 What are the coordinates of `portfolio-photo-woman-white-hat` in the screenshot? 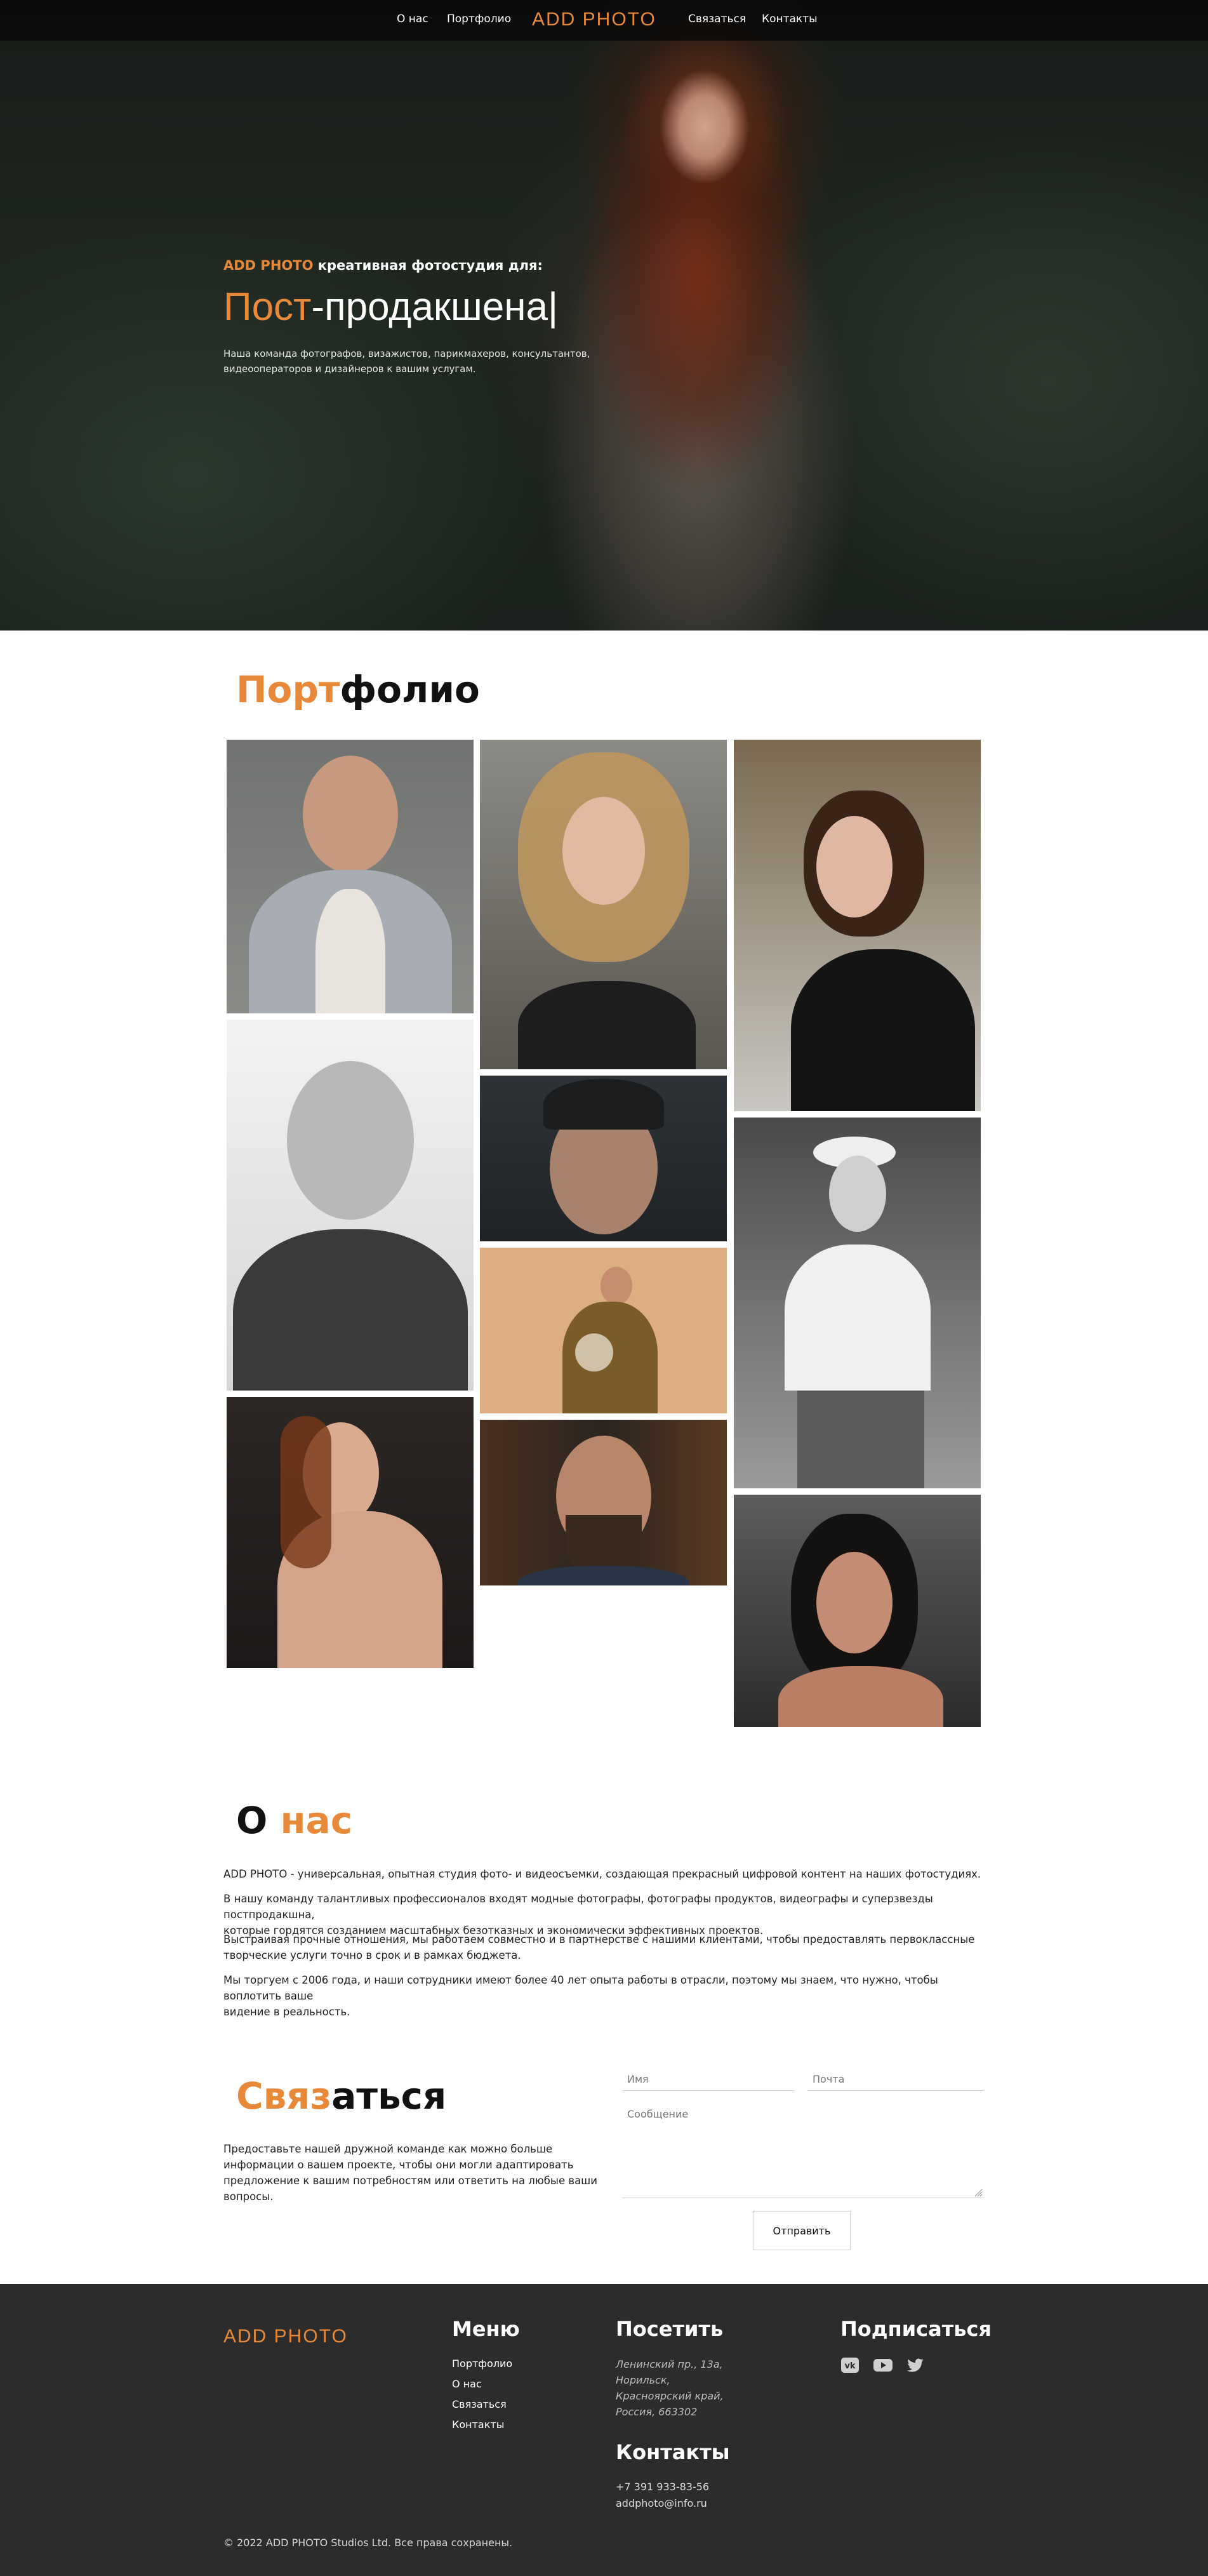 It's located at (857, 1303).